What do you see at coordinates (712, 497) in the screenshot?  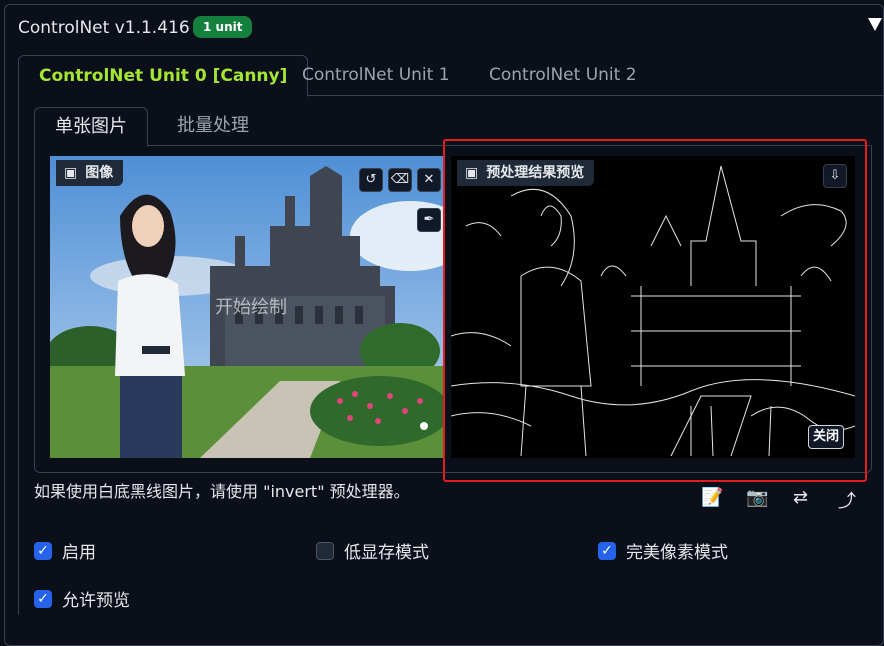 I see `notepad-icon: 📝` at bounding box center [712, 497].